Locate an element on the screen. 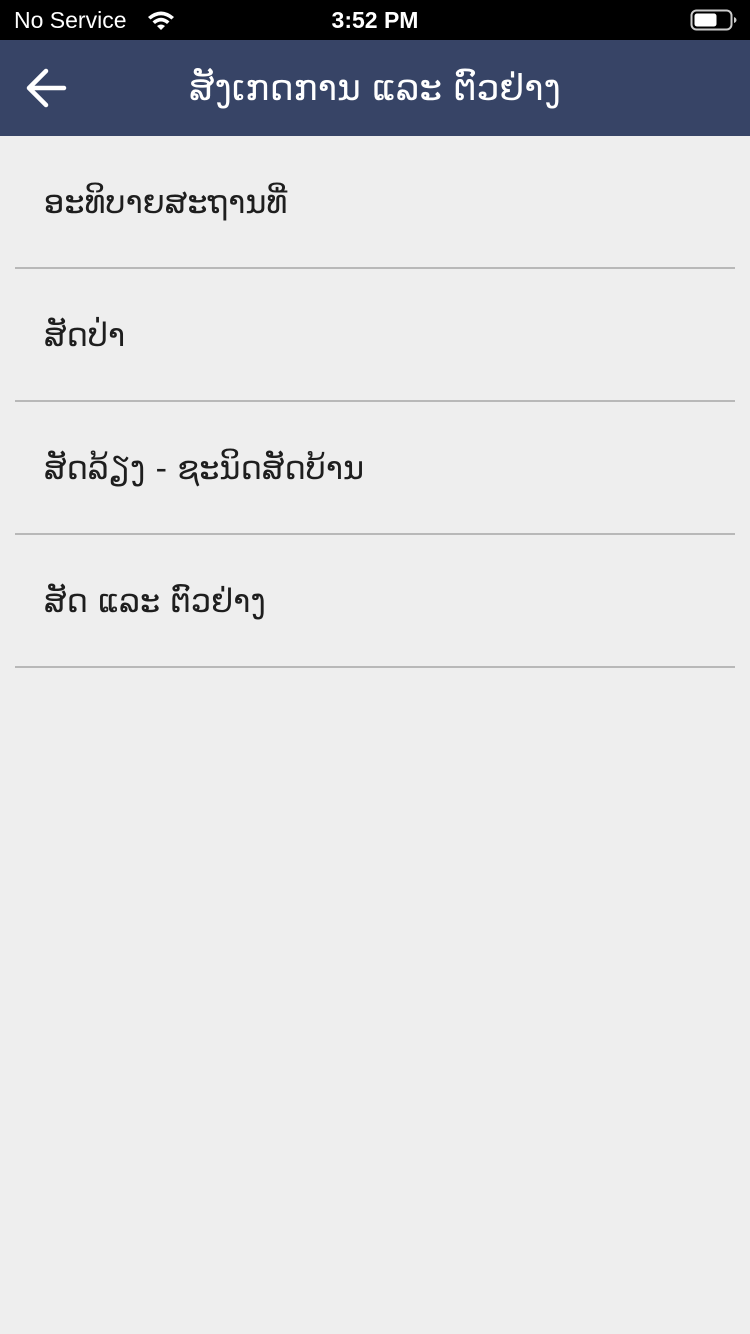 This screenshot has height=1334, width=750. page-title: ສັງເກດການ ແລະ ຕົວຢ່າງ is located at coordinates (375, 88).